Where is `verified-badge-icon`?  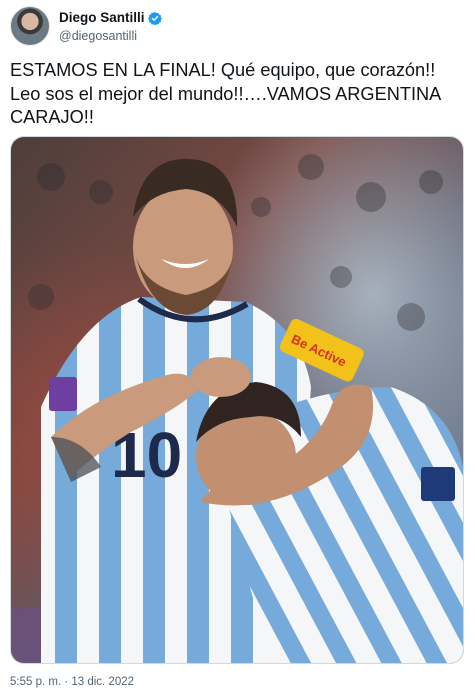
verified-badge-icon is located at coordinates (154, 18).